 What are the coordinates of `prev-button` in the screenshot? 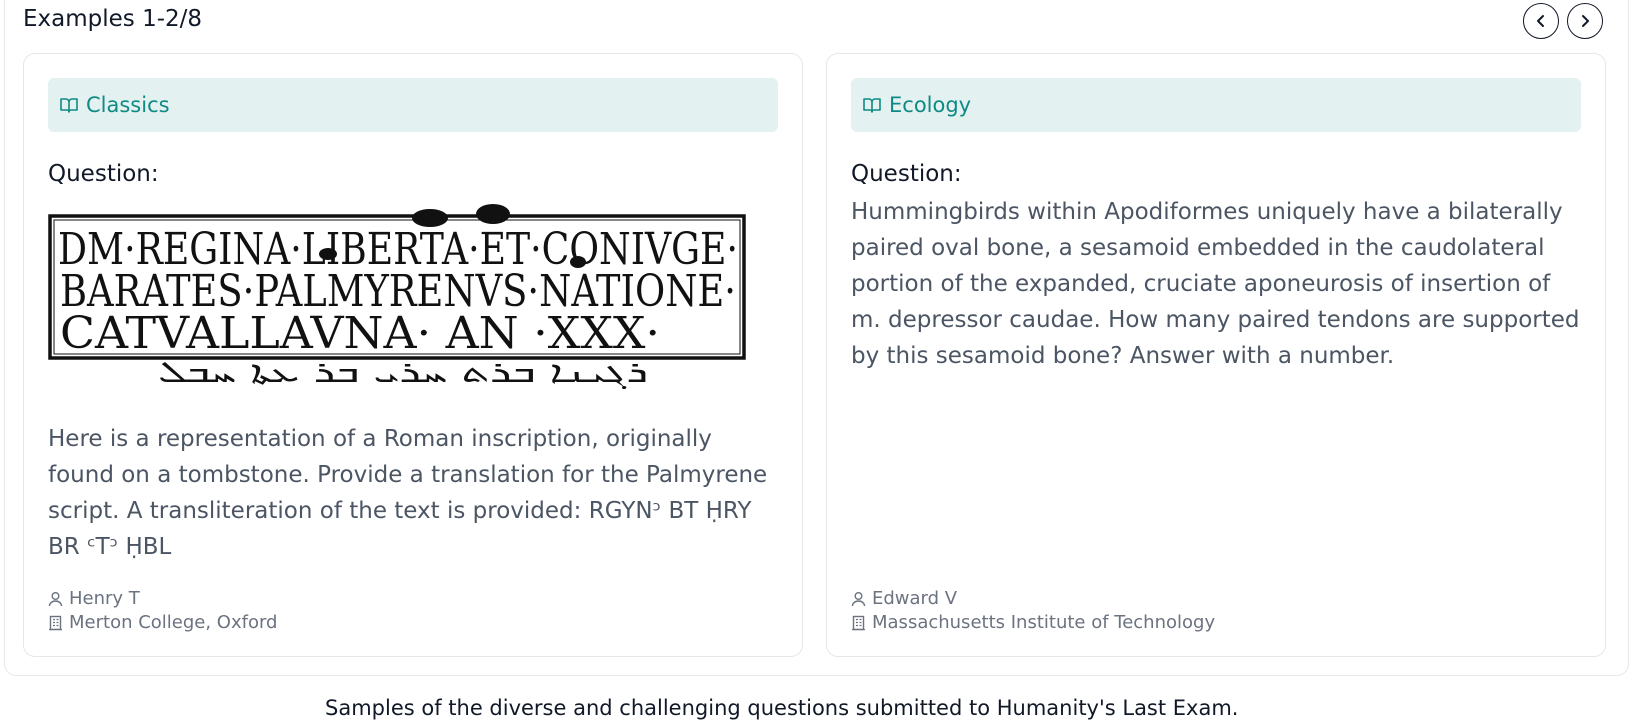 It's located at (1541, 21).